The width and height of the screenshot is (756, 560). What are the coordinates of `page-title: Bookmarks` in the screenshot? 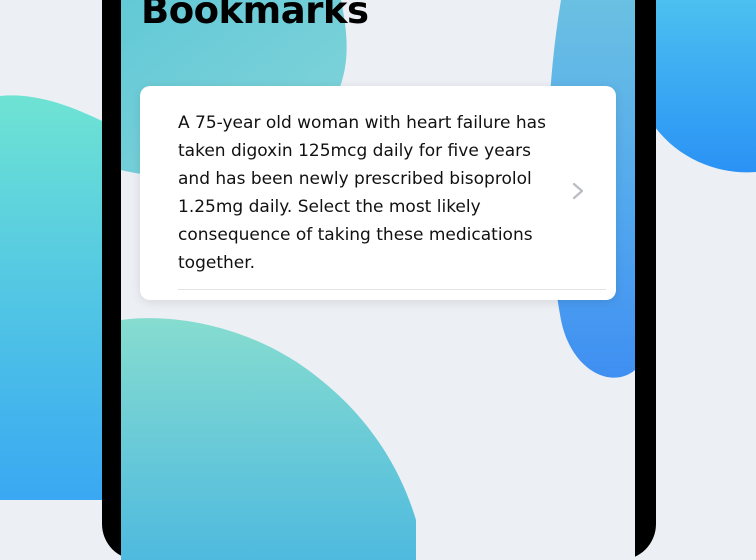 It's located at (255, 16).